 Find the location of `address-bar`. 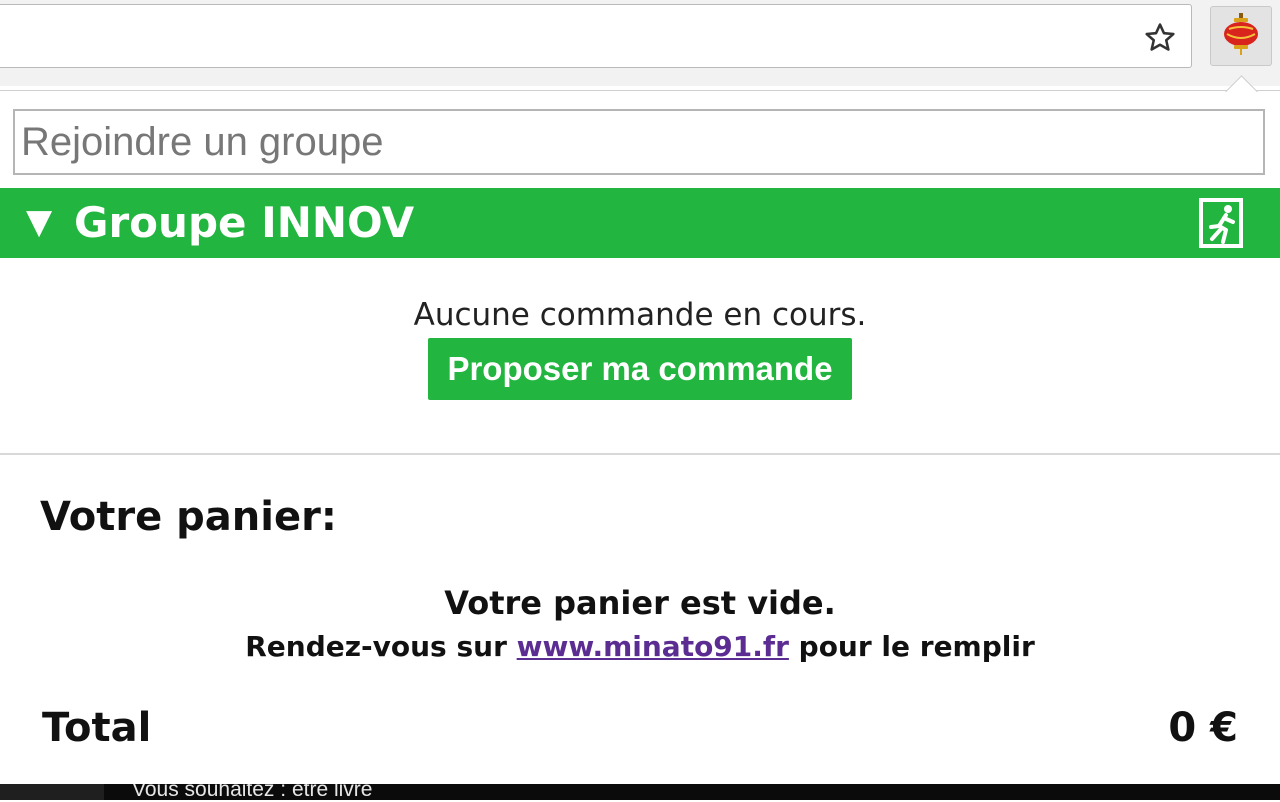

address-bar is located at coordinates (596, 36).